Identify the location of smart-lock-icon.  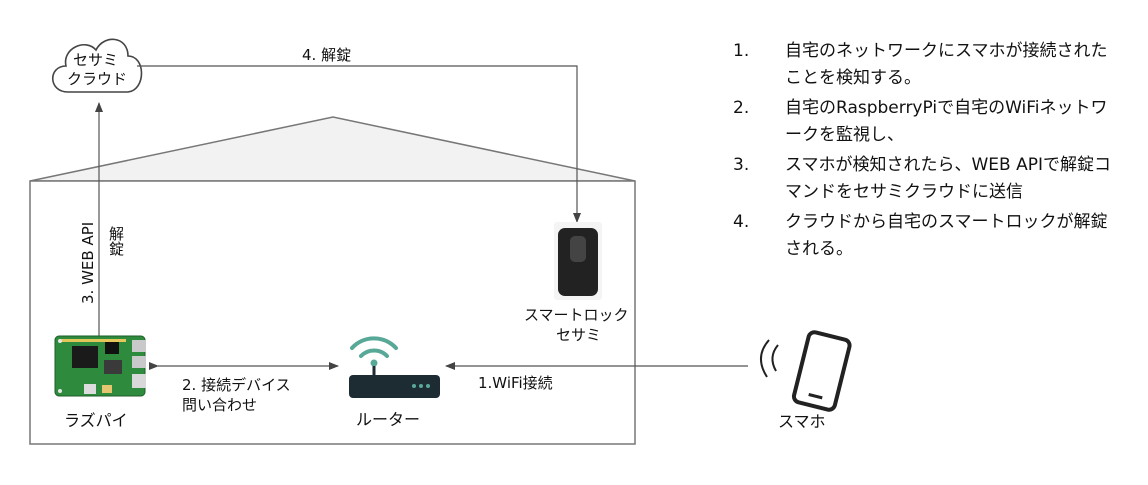
(578, 261).